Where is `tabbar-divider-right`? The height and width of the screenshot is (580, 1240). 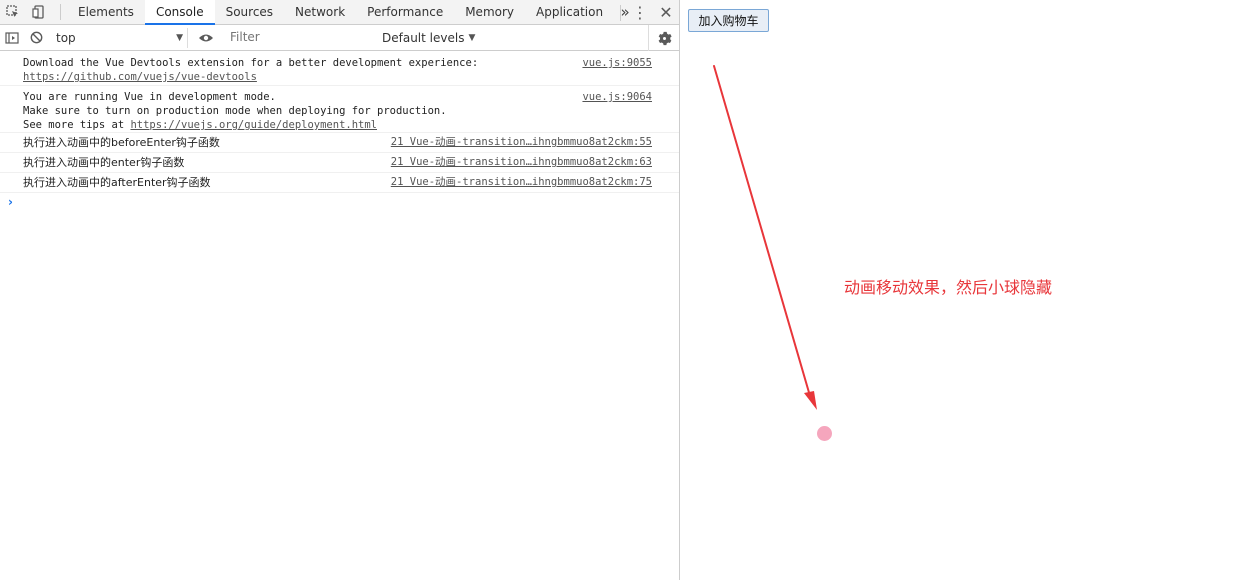
tabbar-divider-right is located at coordinates (620, 12).